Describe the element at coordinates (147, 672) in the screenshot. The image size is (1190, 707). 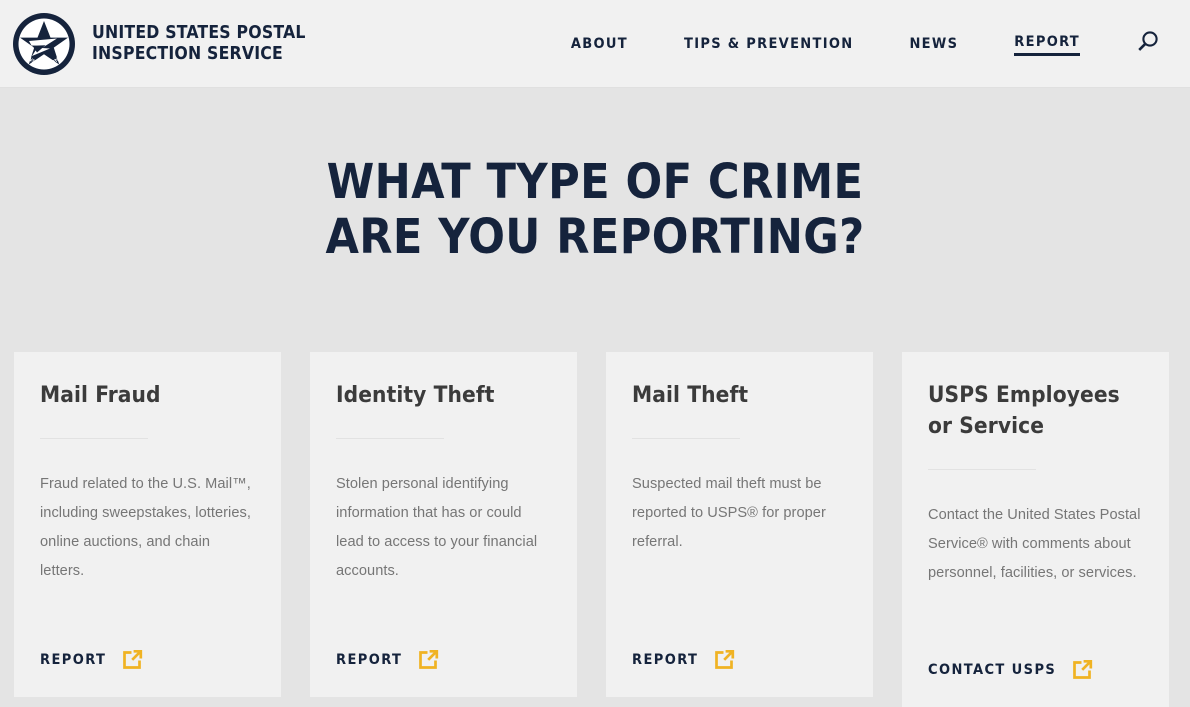
I see `card-report-link-mail-fraud: REPORT` at that location.